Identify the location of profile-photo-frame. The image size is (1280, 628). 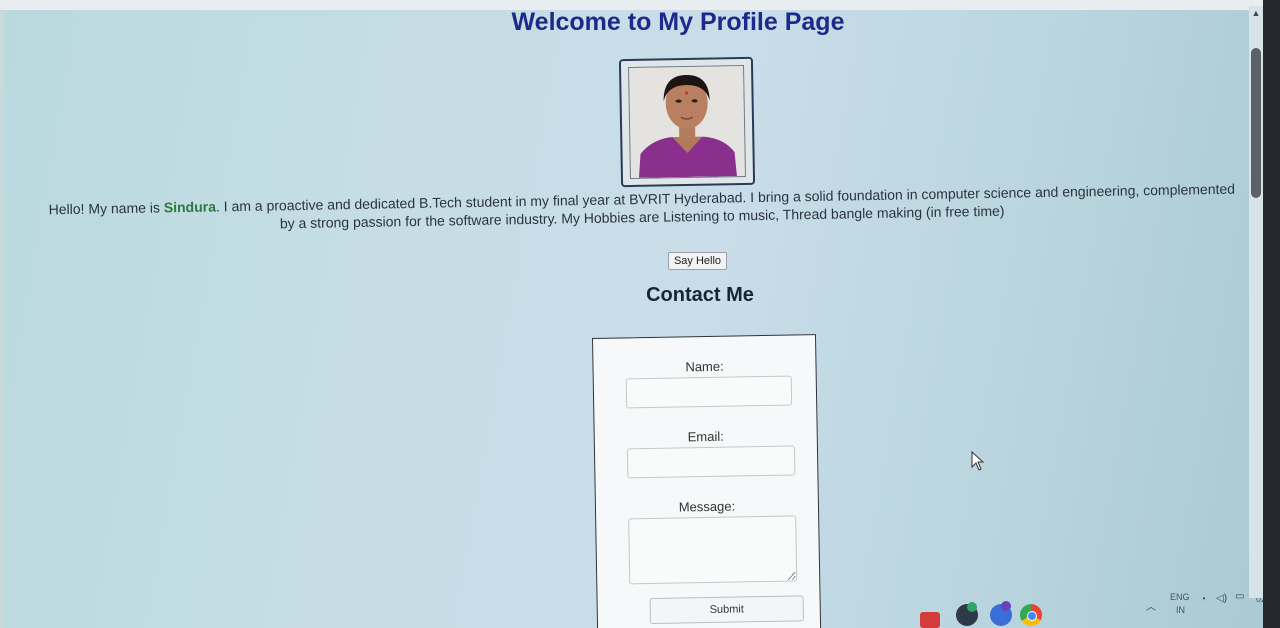
(687, 122).